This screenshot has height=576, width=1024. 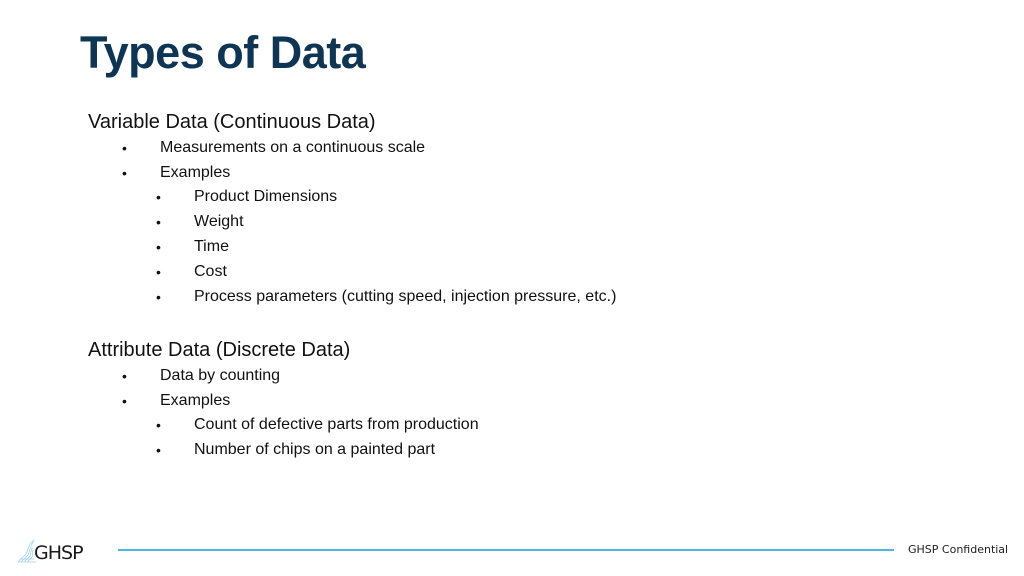 What do you see at coordinates (266, 196) in the screenshot?
I see `list-item-text: Product Dimensions` at bounding box center [266, 196].